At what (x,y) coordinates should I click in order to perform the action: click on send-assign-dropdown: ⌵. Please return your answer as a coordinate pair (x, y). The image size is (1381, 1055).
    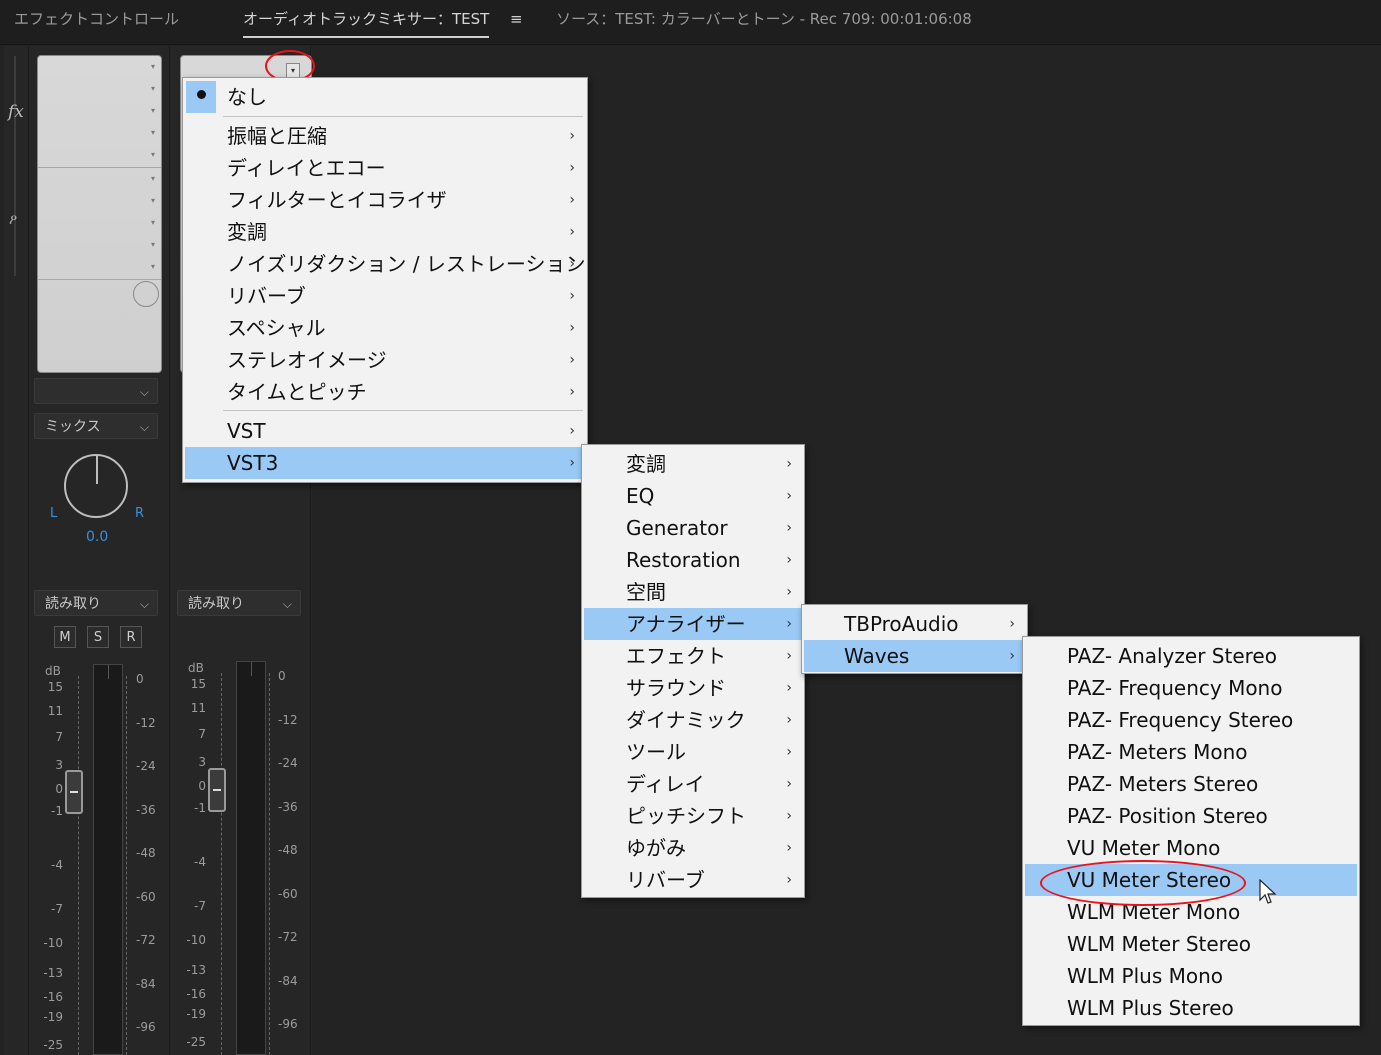
    Looking at the image, I should click on (96, 391).